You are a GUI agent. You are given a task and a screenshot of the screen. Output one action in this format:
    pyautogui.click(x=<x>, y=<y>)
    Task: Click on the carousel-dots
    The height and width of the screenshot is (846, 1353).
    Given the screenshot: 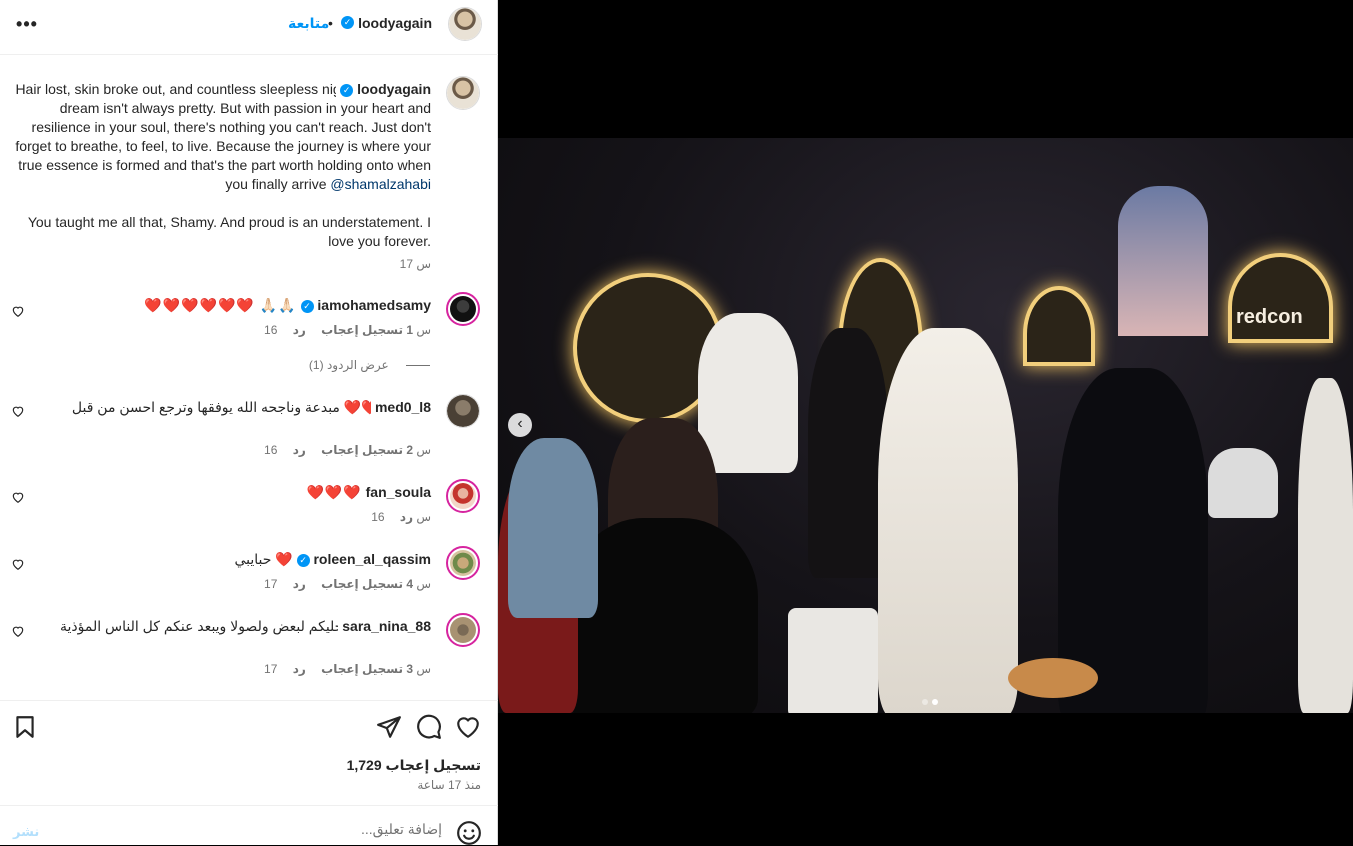 What is the action you would take?
    pyautogui.click(x=930, y=701)
    